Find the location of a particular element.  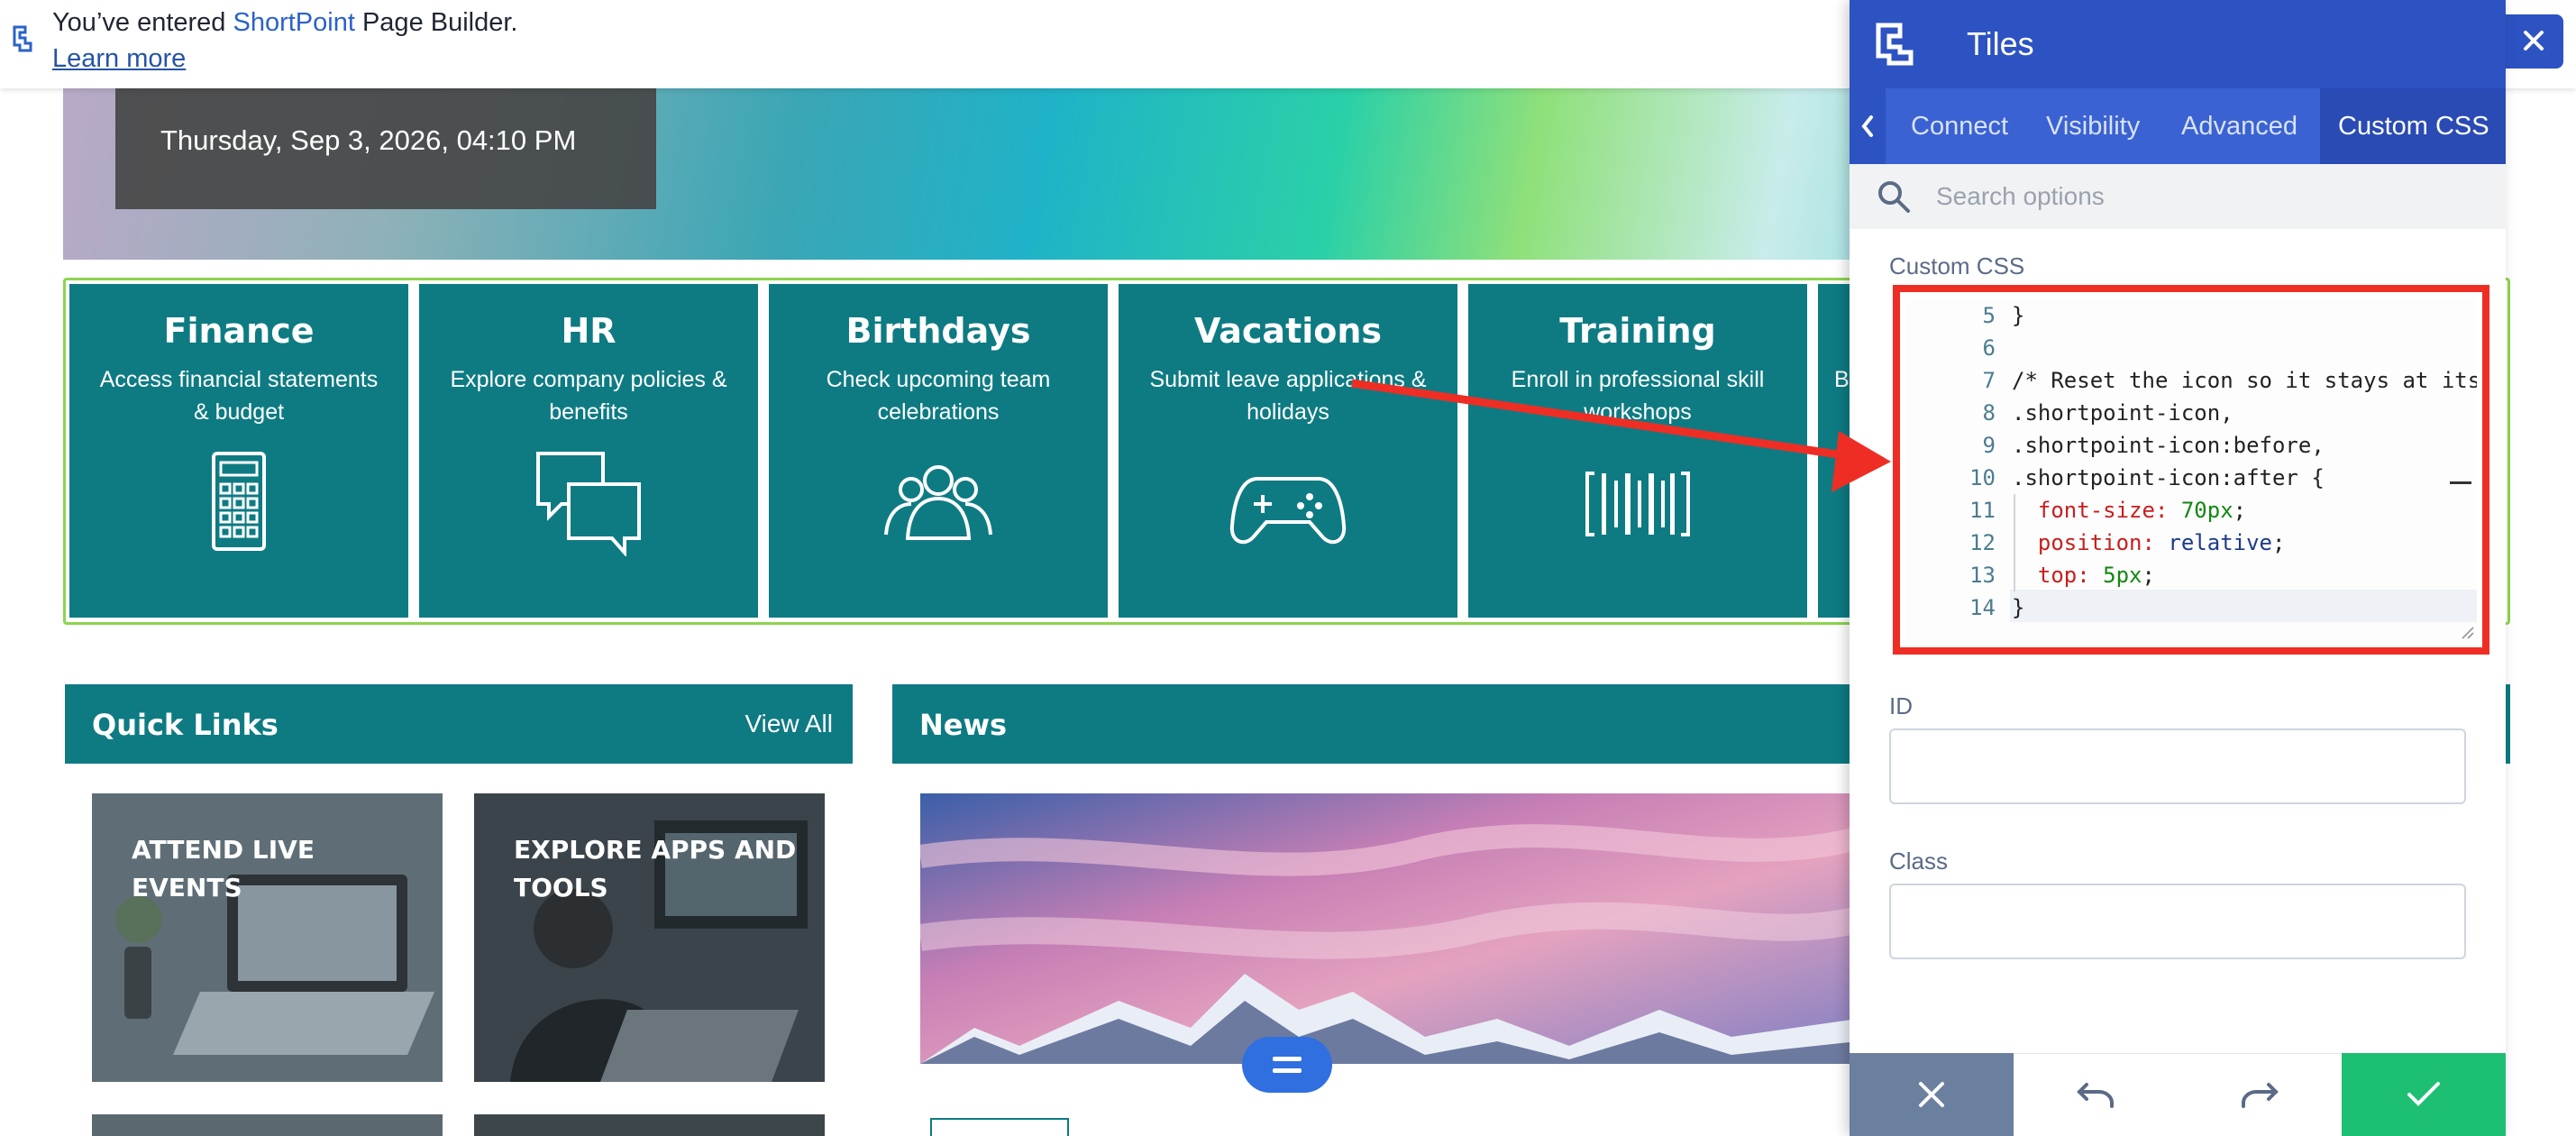

id-label: ID is located at coordinates (1901, 705).